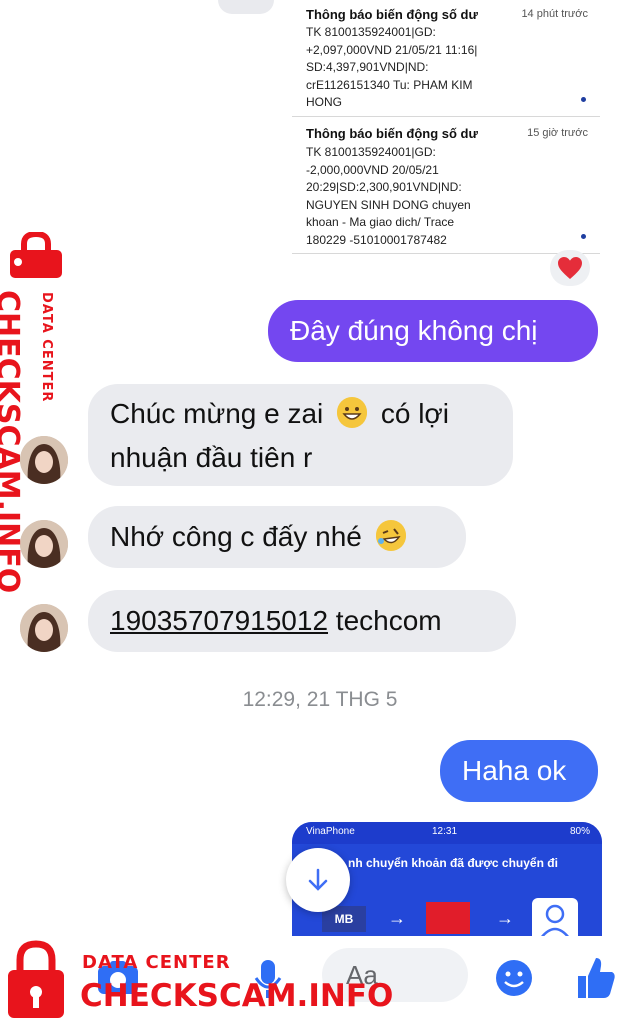  I want to click on image-caption: nh chuyển khoản đã được chuyển đi, so click(453, 863).